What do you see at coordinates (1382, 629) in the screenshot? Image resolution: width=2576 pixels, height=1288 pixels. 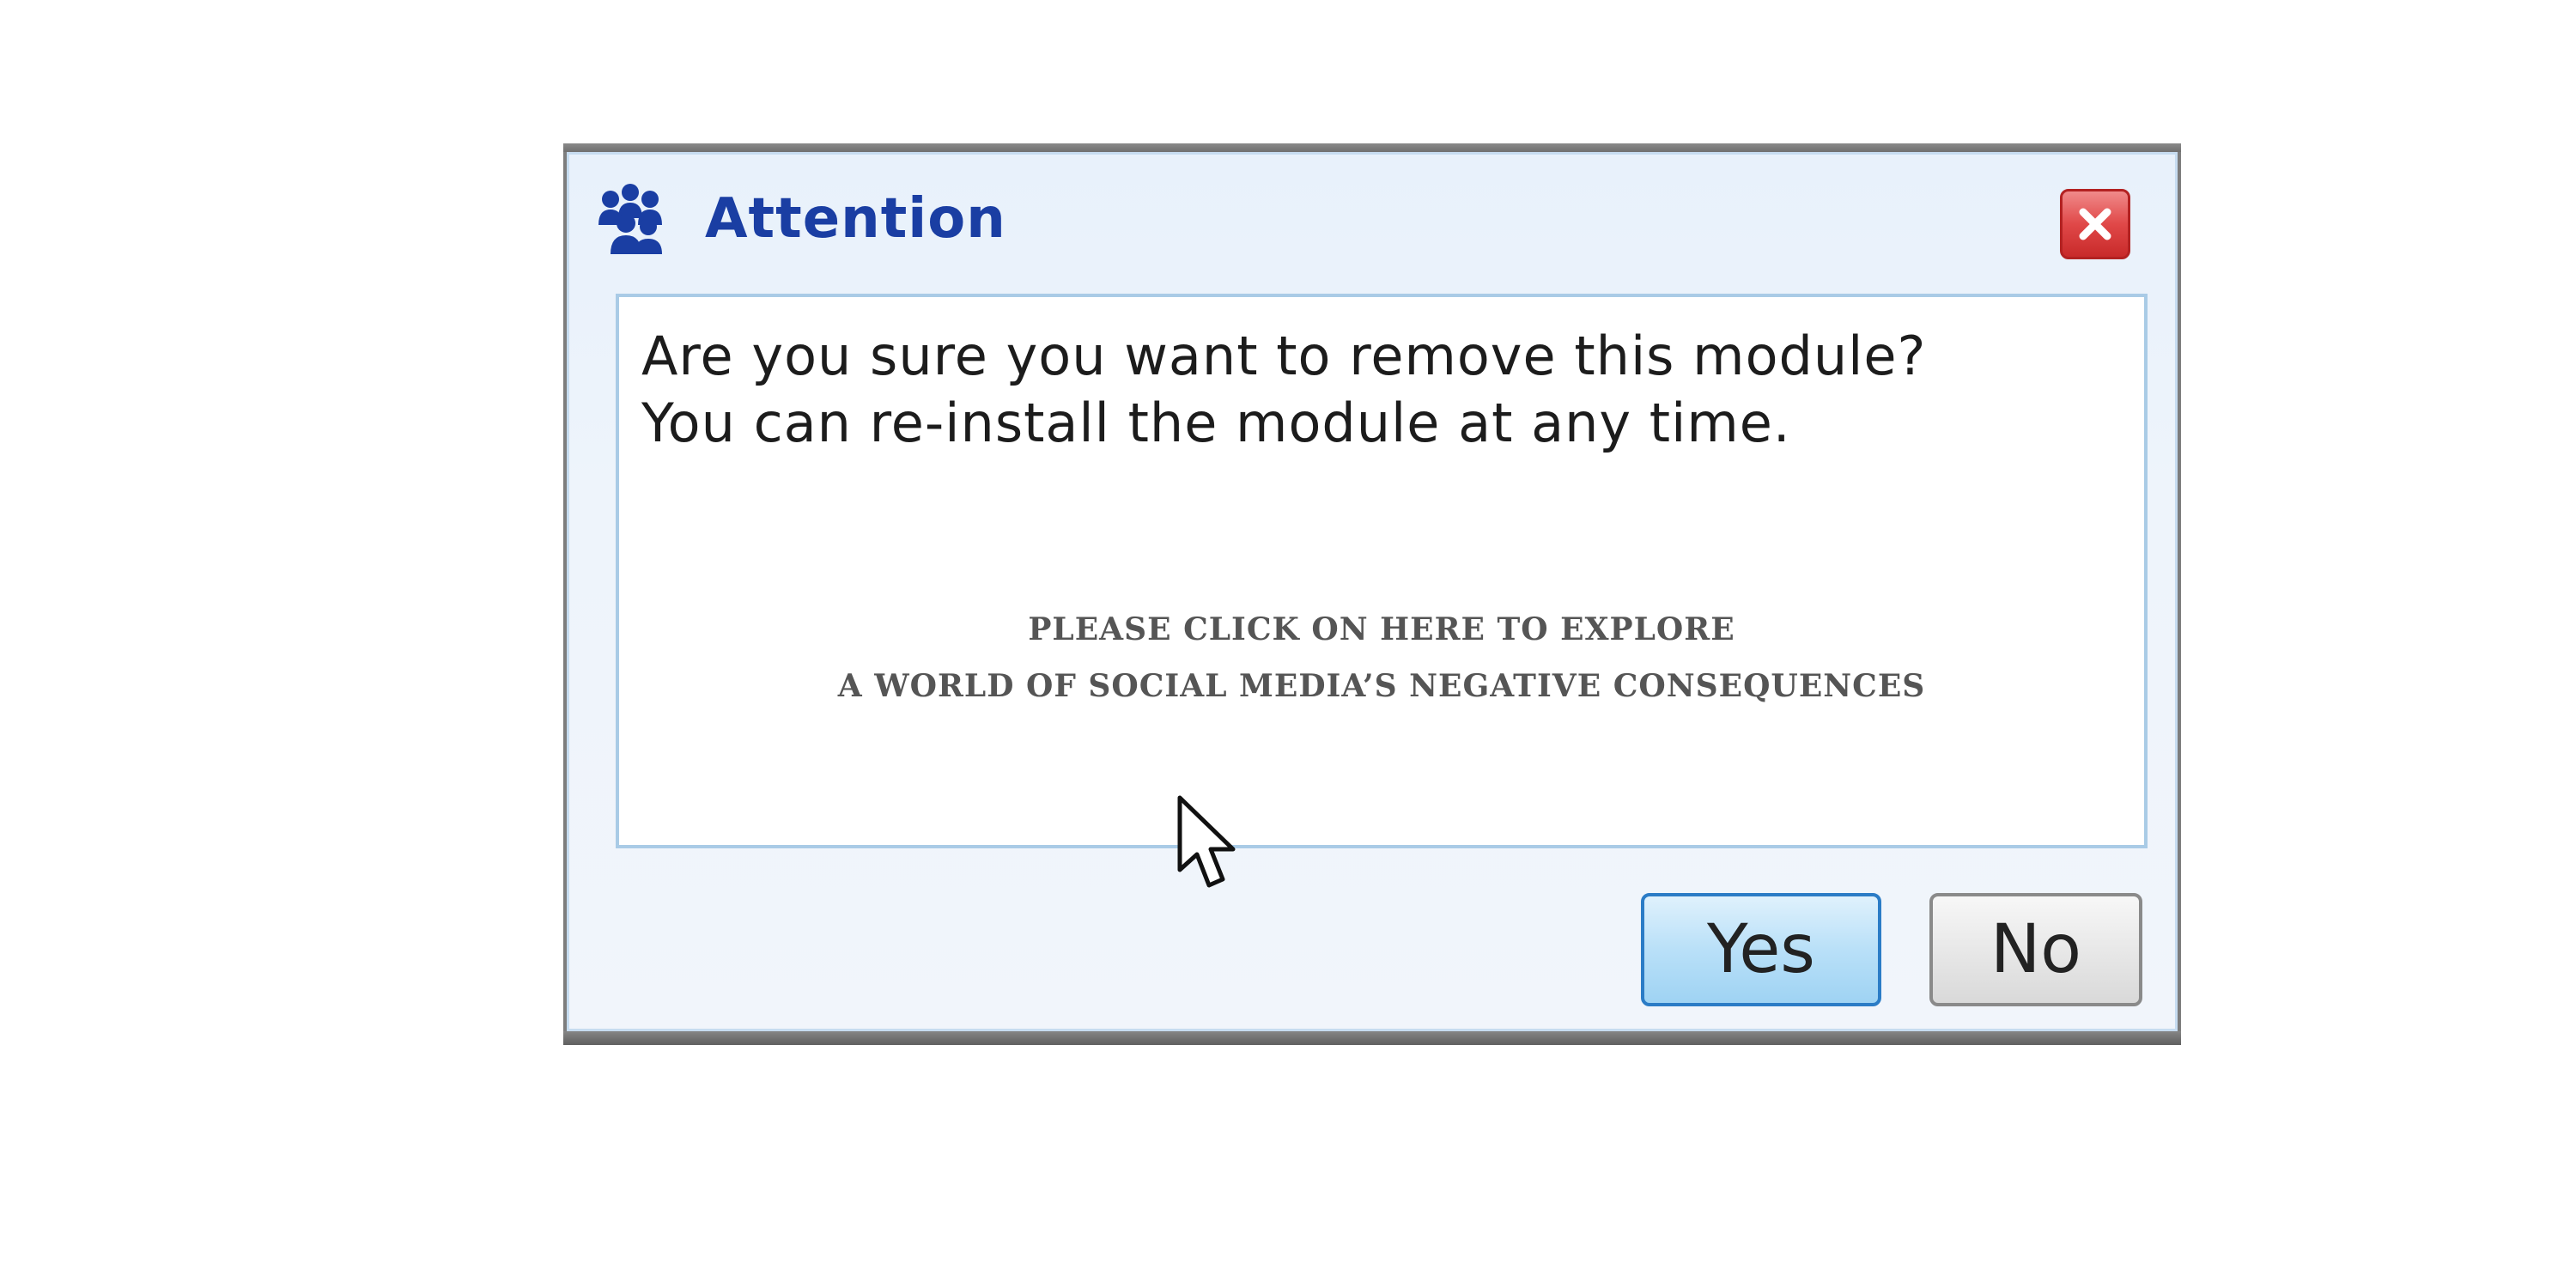 I see `explore-link-line-1: PLEASE CLICK ON HERE TO EXPLORE` at bounding box center [1382, 629].